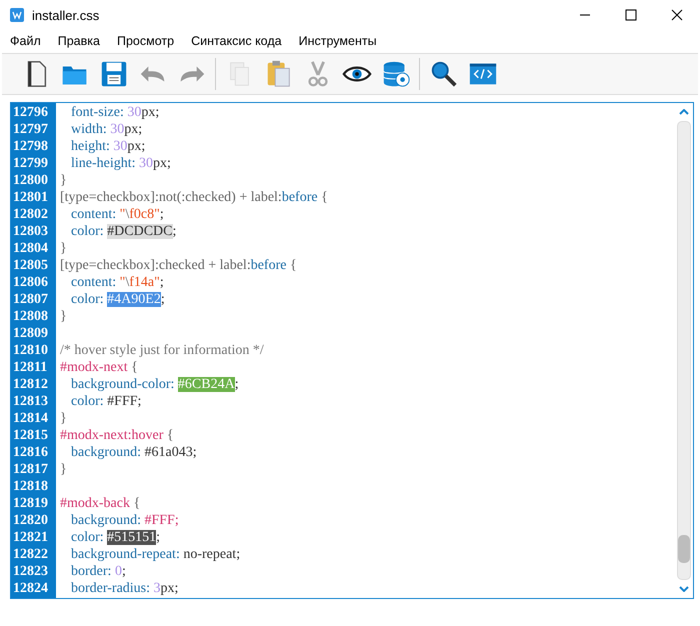 This screenshot has width=700, height=626. What do you see at coordinates (117, 214) in the screenshot?
I see `code-line: content: "\f0c8";` at bounding box center [117, 214].